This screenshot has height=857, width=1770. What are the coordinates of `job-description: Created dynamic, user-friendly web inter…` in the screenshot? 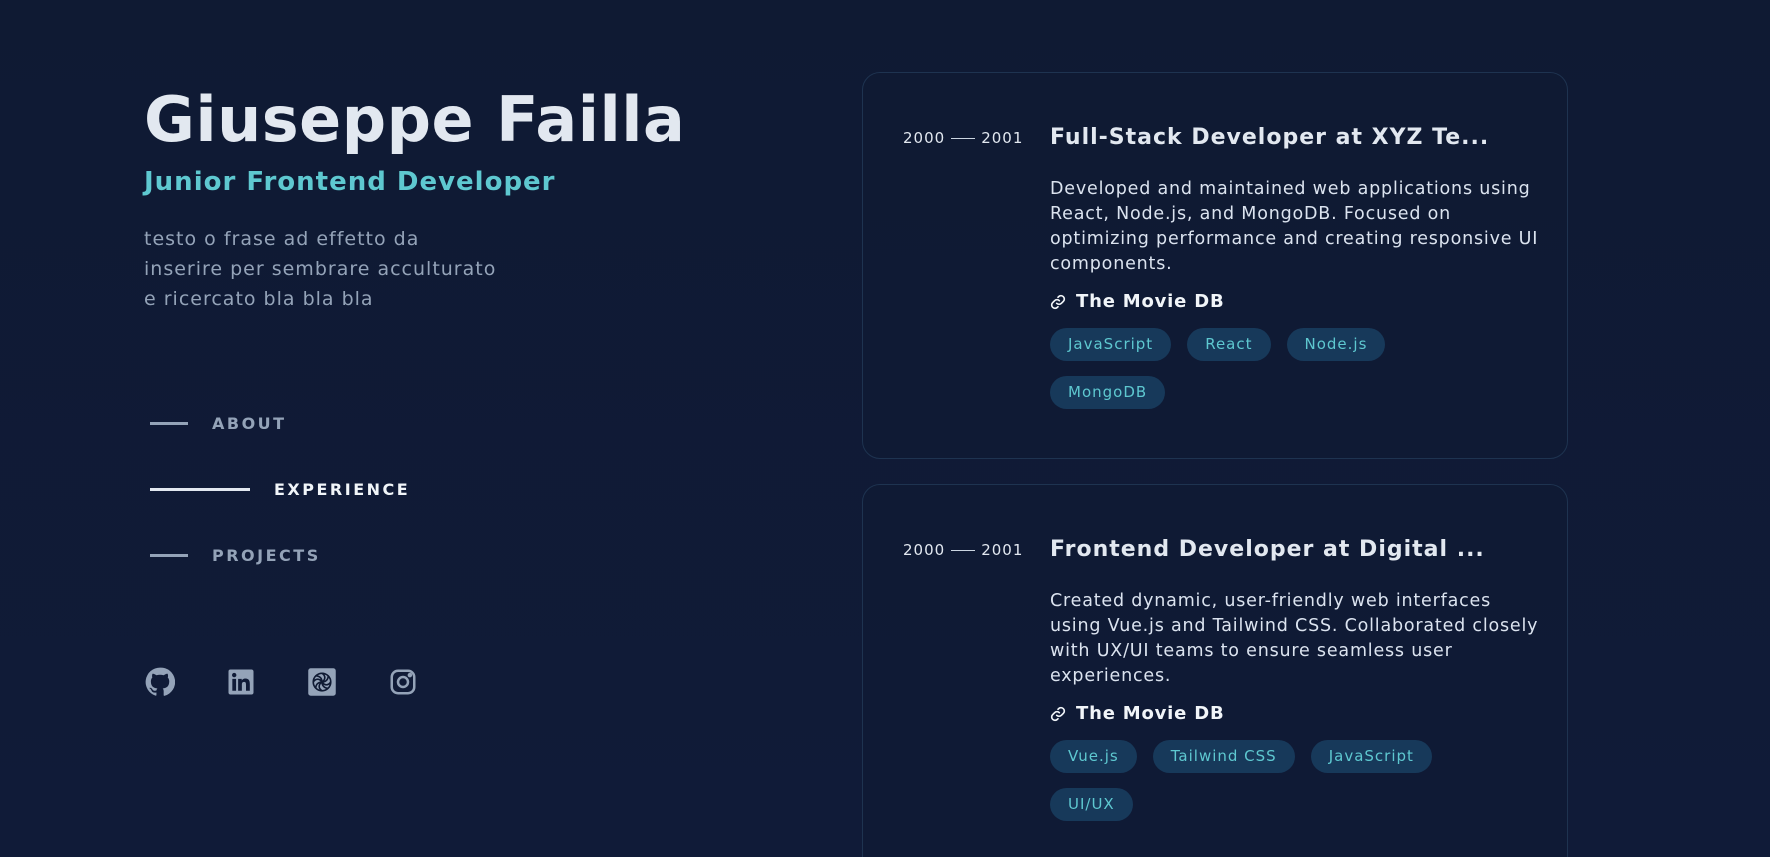 It's located at (1294, 638).